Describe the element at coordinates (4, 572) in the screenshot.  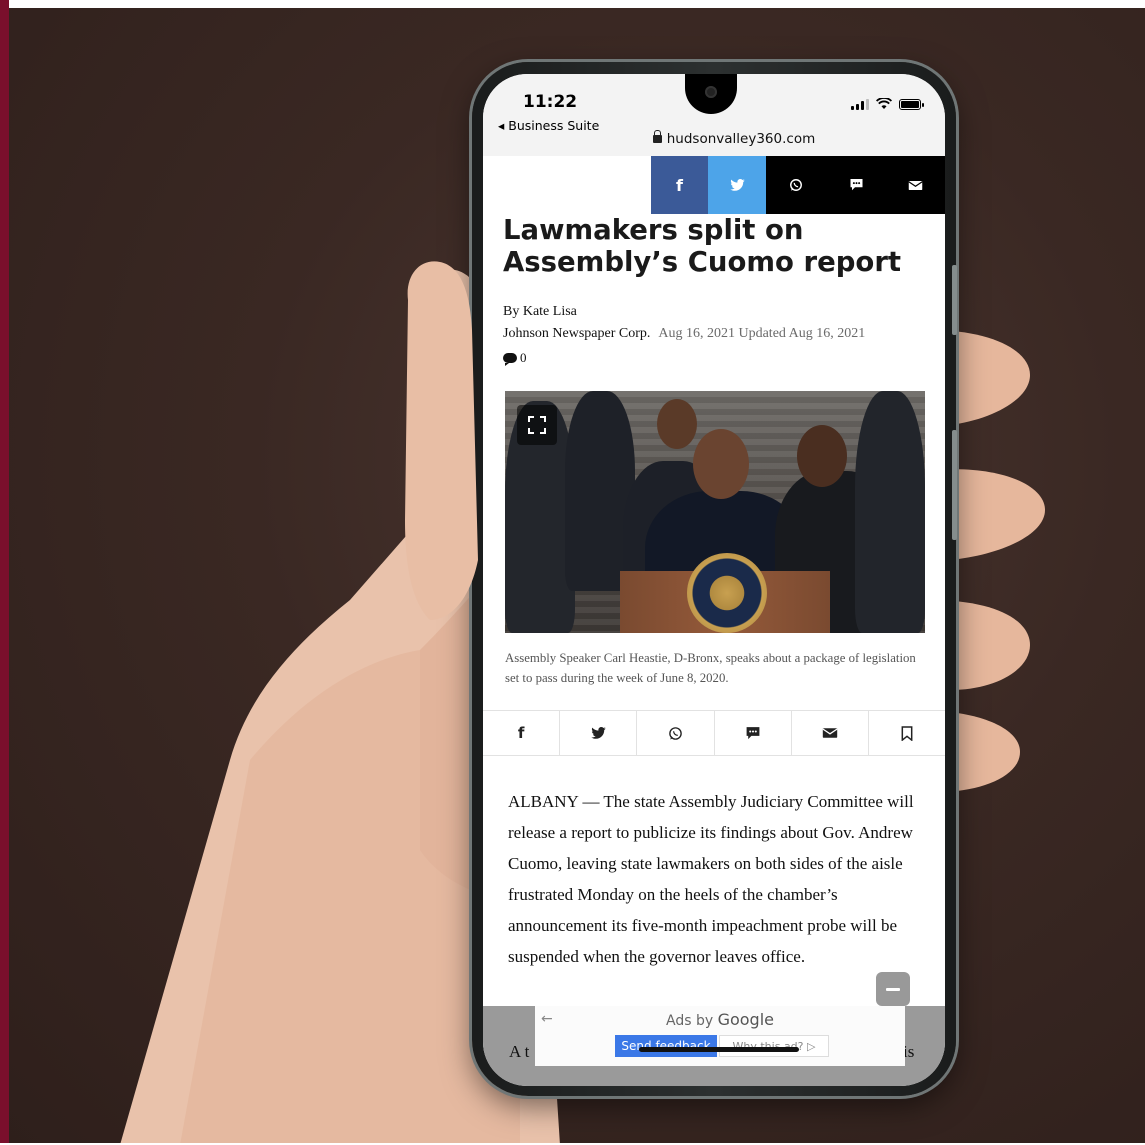
I see `frame-left-edge` at that location.